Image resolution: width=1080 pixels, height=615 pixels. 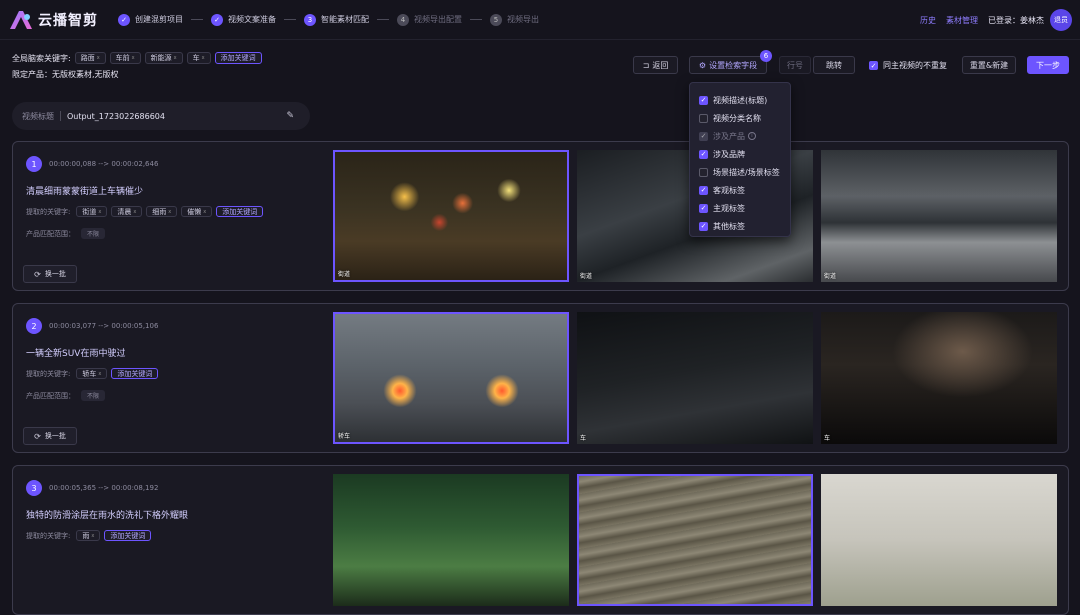 What do you see at coordinates (827, 438) in the screenshot?
I see `clip-label: 车` at bounding box center [827, 438].